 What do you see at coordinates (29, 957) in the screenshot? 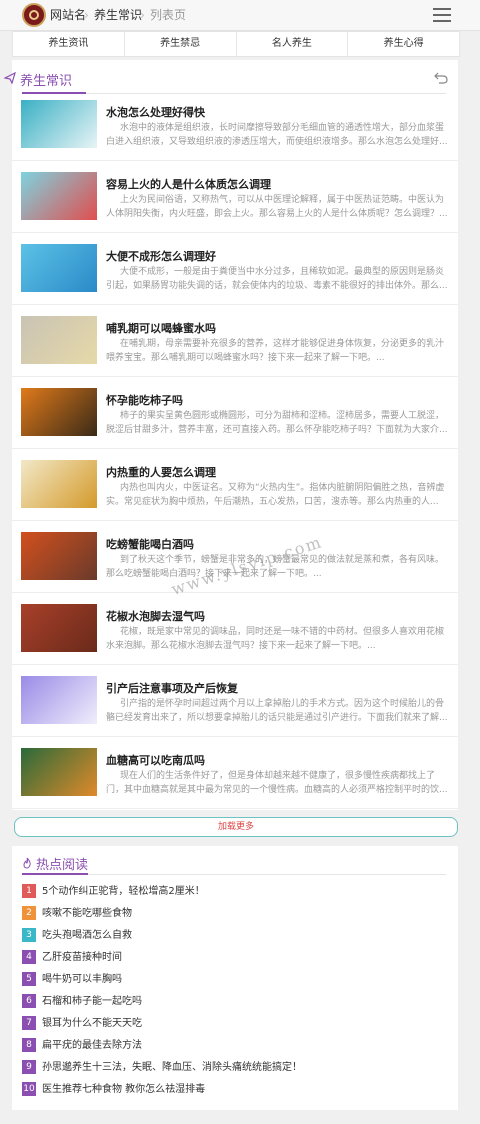
I see `rank-badge: 4` at bounding box center [29, 957].